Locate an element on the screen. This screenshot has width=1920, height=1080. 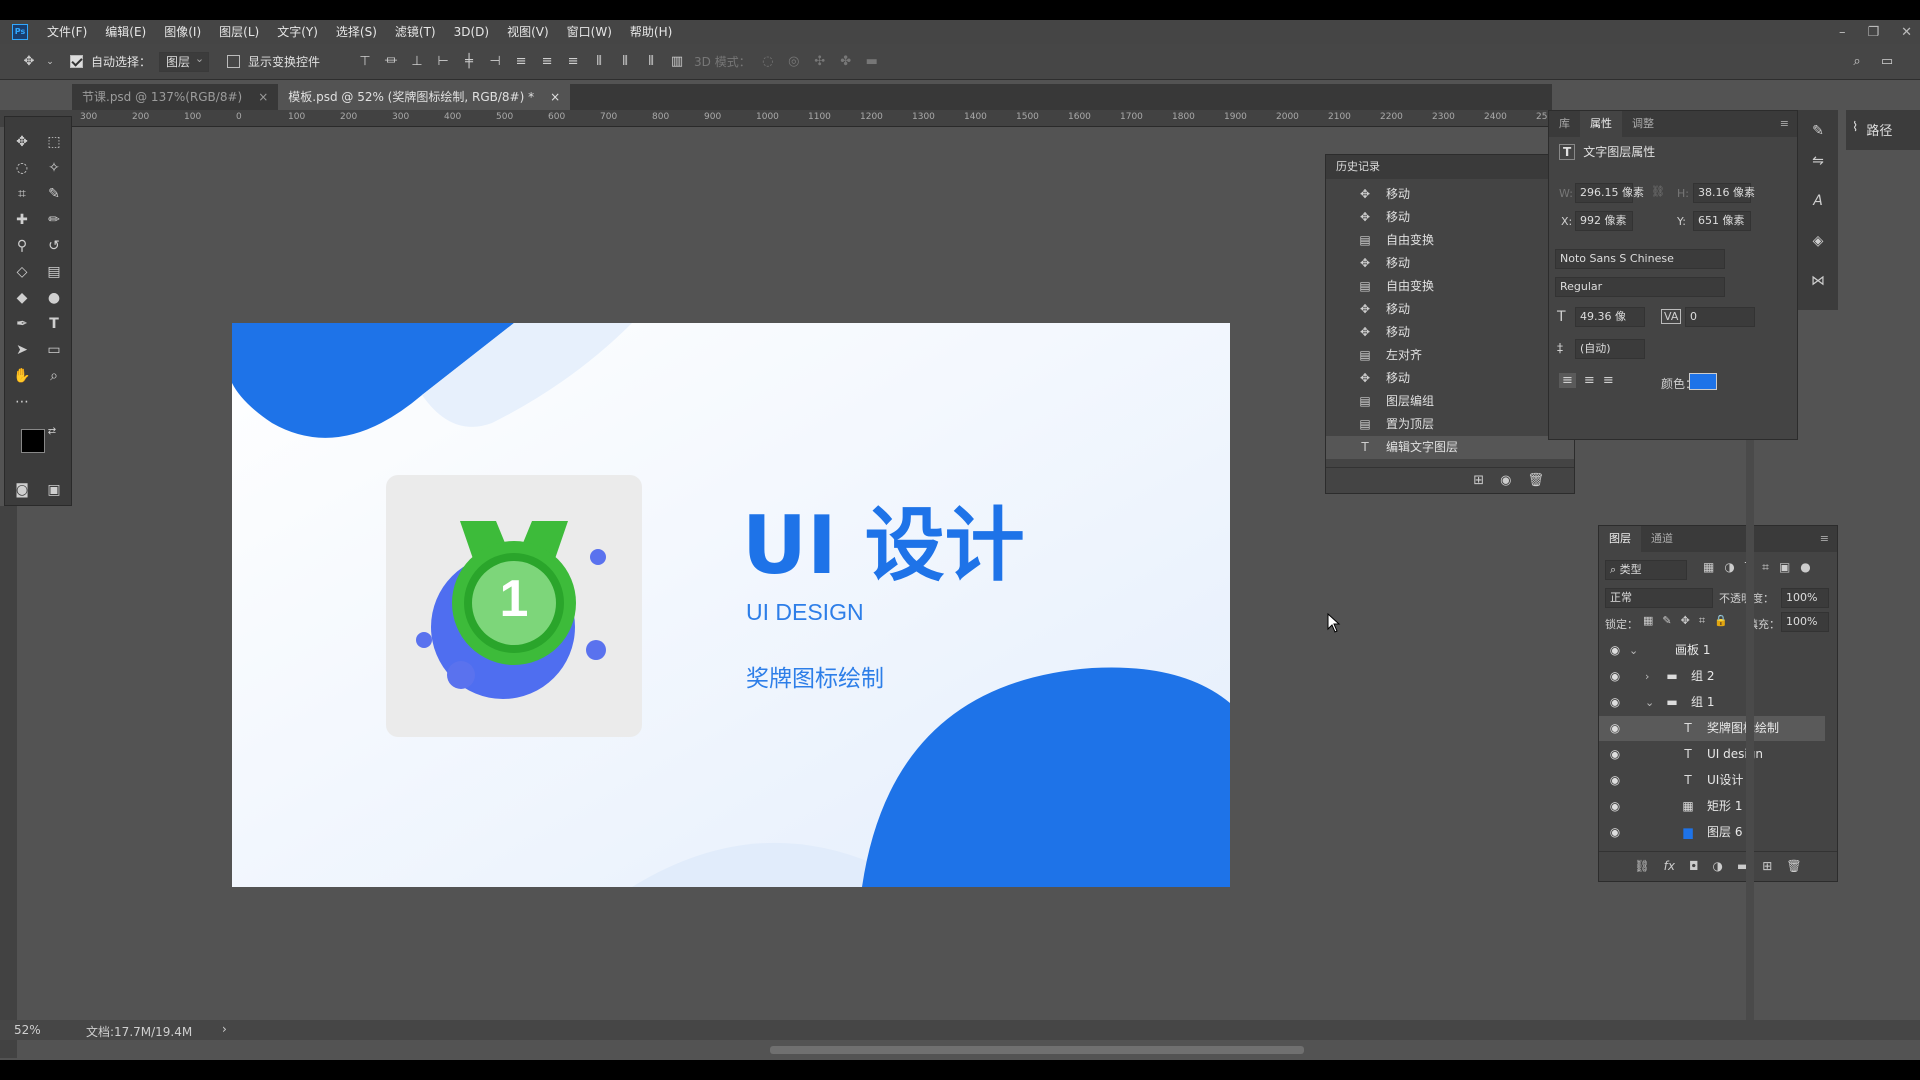
align-left-icon: ≡ is located at coordinates (1567, 380).